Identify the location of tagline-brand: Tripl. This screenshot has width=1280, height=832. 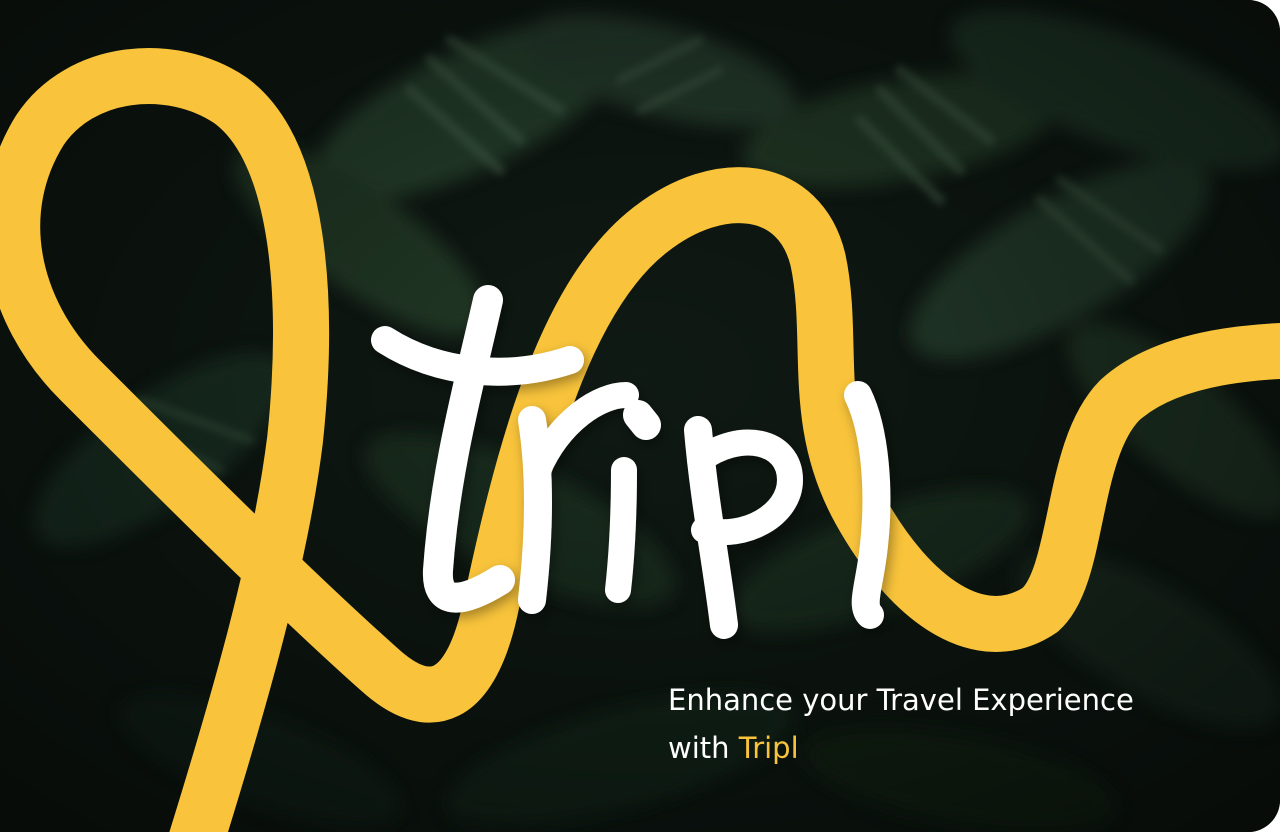
(768, 748).